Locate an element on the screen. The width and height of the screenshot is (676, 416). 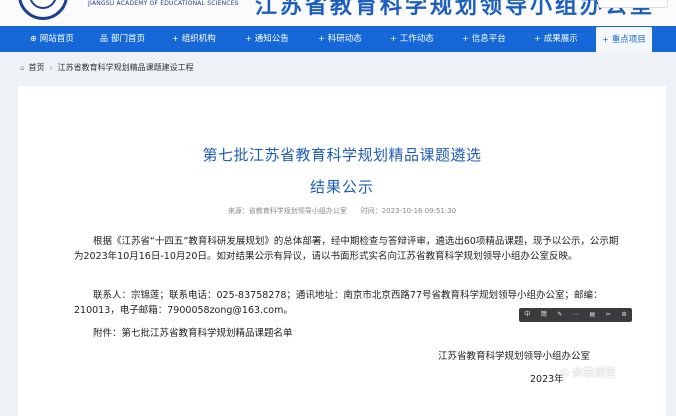
article-signature: 江苏省教育科学规划领导小组办公室 is located at coordinates (514, 356).